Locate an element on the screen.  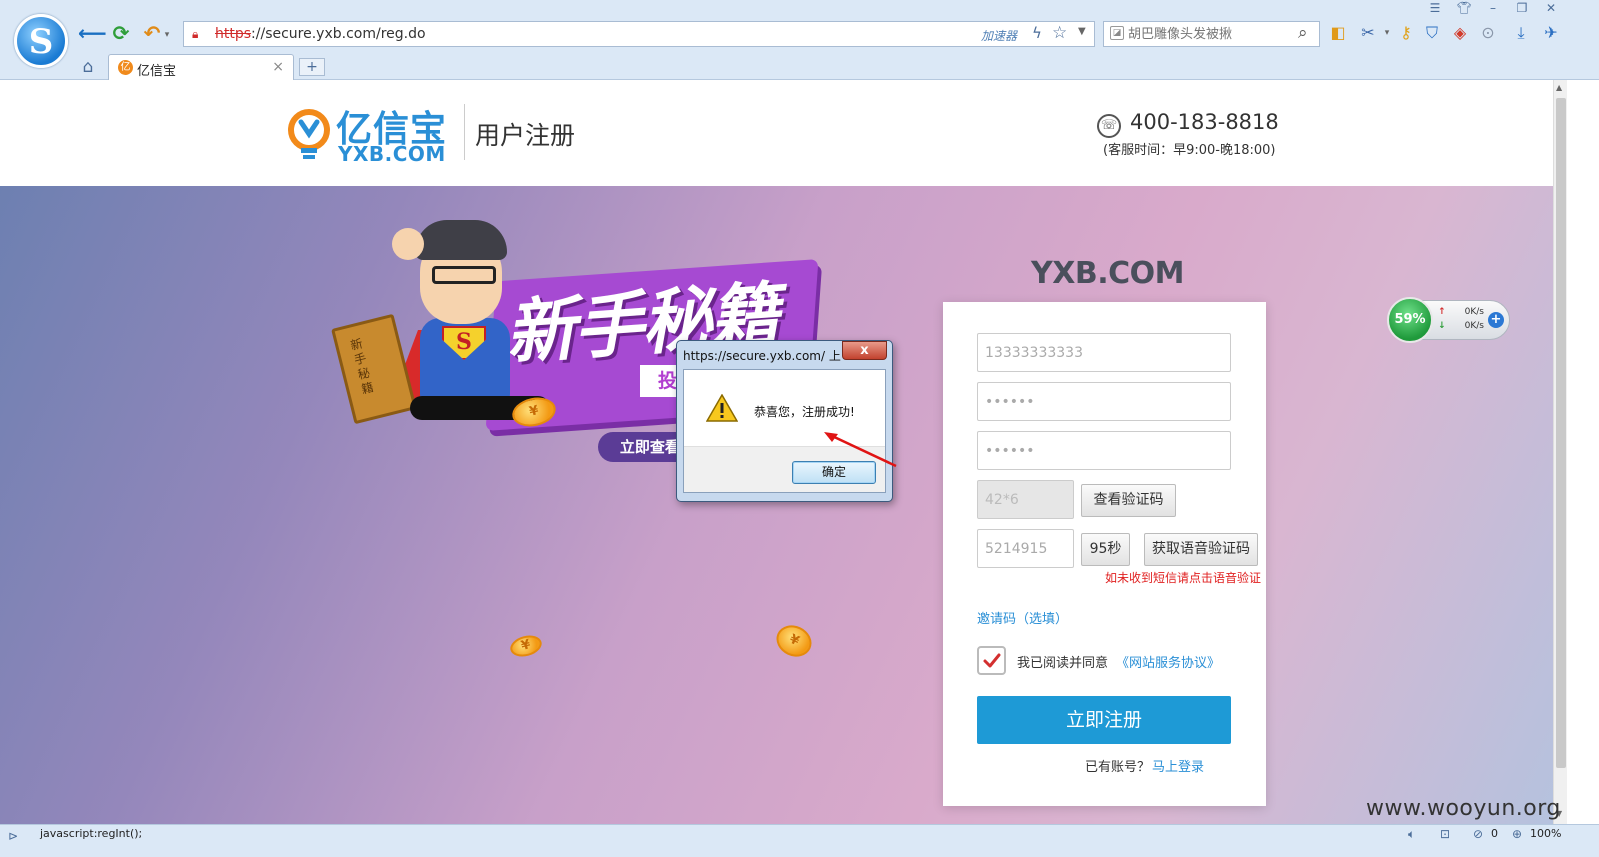
upload-speed: ↑ 0K/s is located at coordinates (1461, 312).